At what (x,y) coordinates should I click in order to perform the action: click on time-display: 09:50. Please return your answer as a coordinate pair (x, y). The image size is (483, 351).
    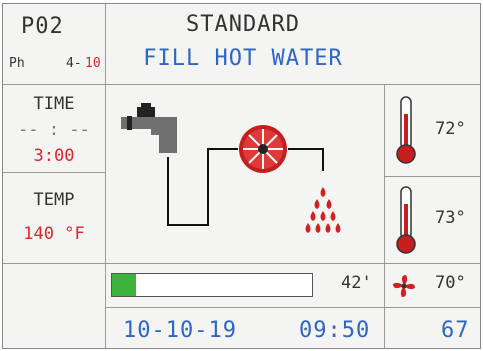
    Looking at the image, I should click on (335, 330).